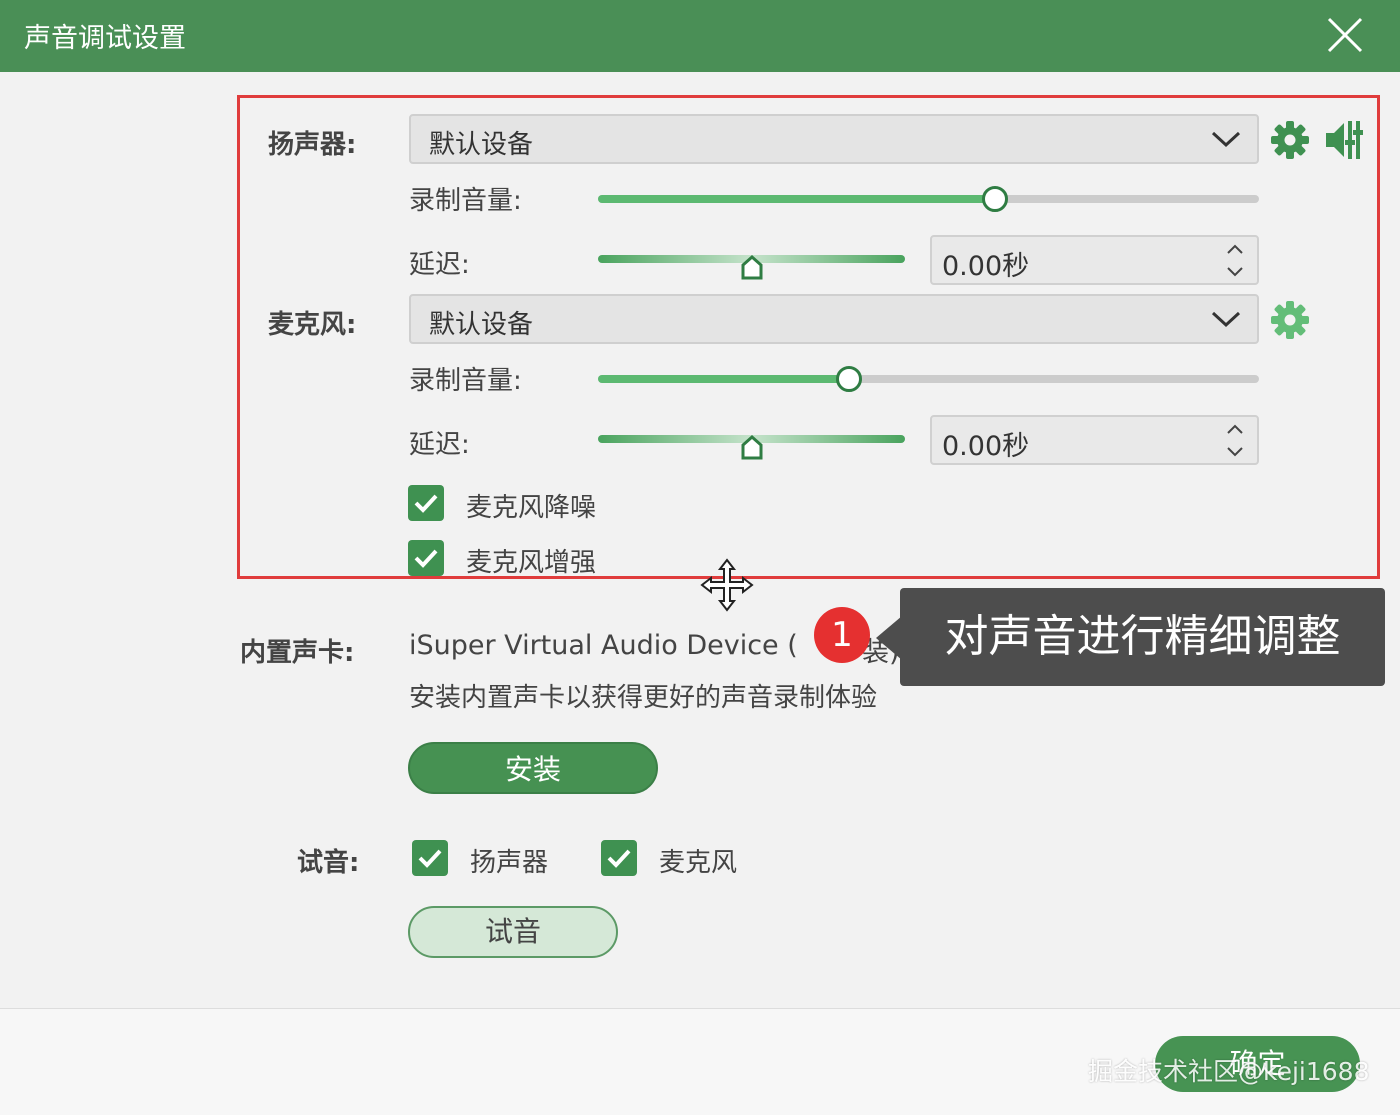 Image resolution: width=1400 pixels, height=1115 pixels. What do you see at coordinates (849, 379) in the screenshot?
I see `microphone-volume-thumb` at bounding box center [849, 379].